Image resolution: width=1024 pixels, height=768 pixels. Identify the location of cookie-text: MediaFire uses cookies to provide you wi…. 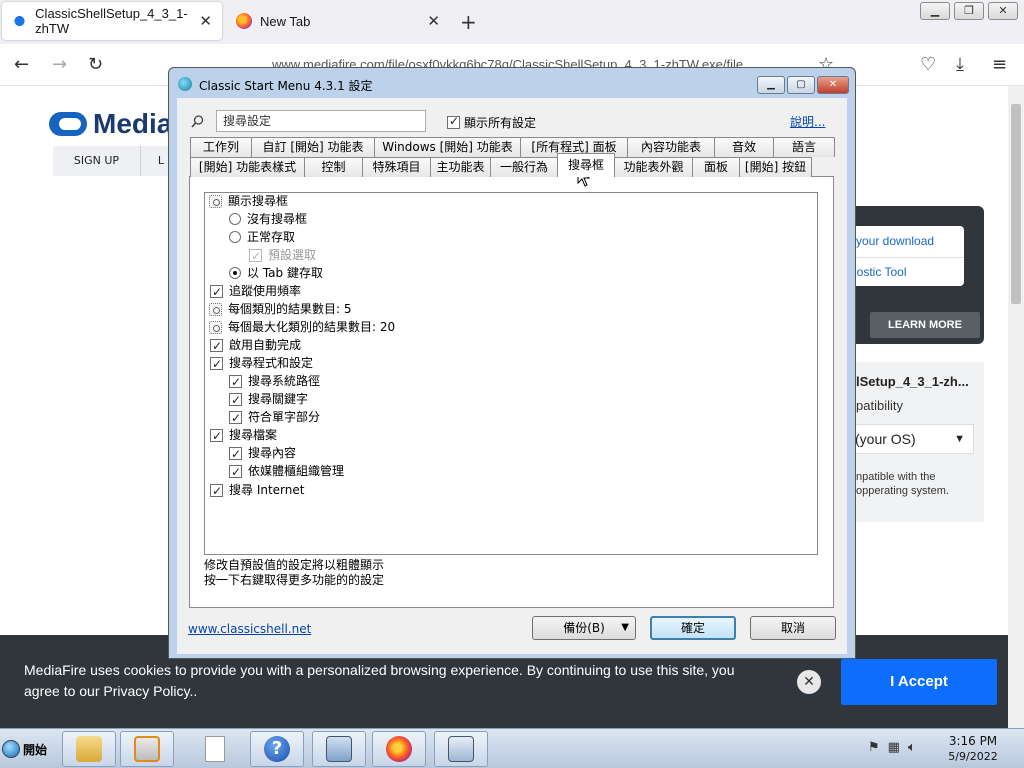
(379, 680).